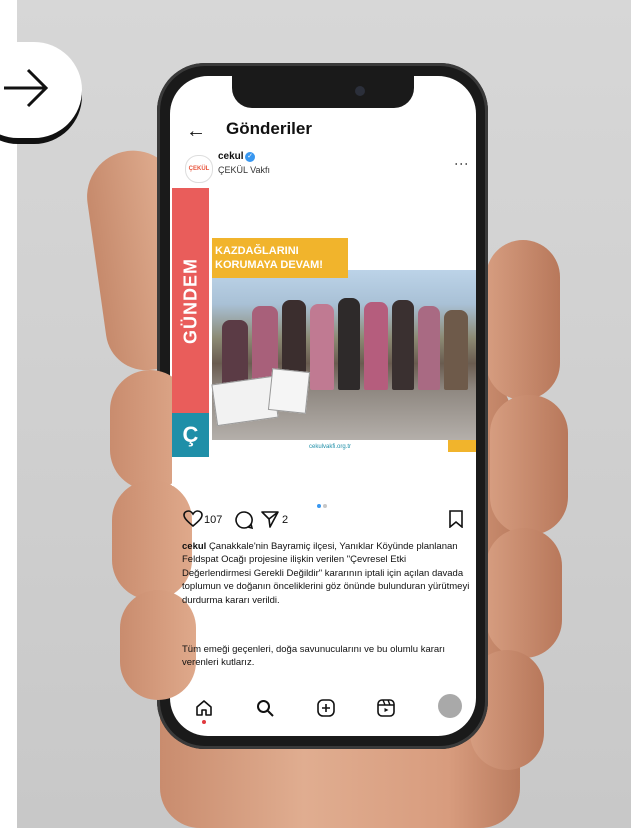  Describe the element at coordinates (190, 435) in the screenshot. I see `cekul-logo-mark: Ç` at that location.